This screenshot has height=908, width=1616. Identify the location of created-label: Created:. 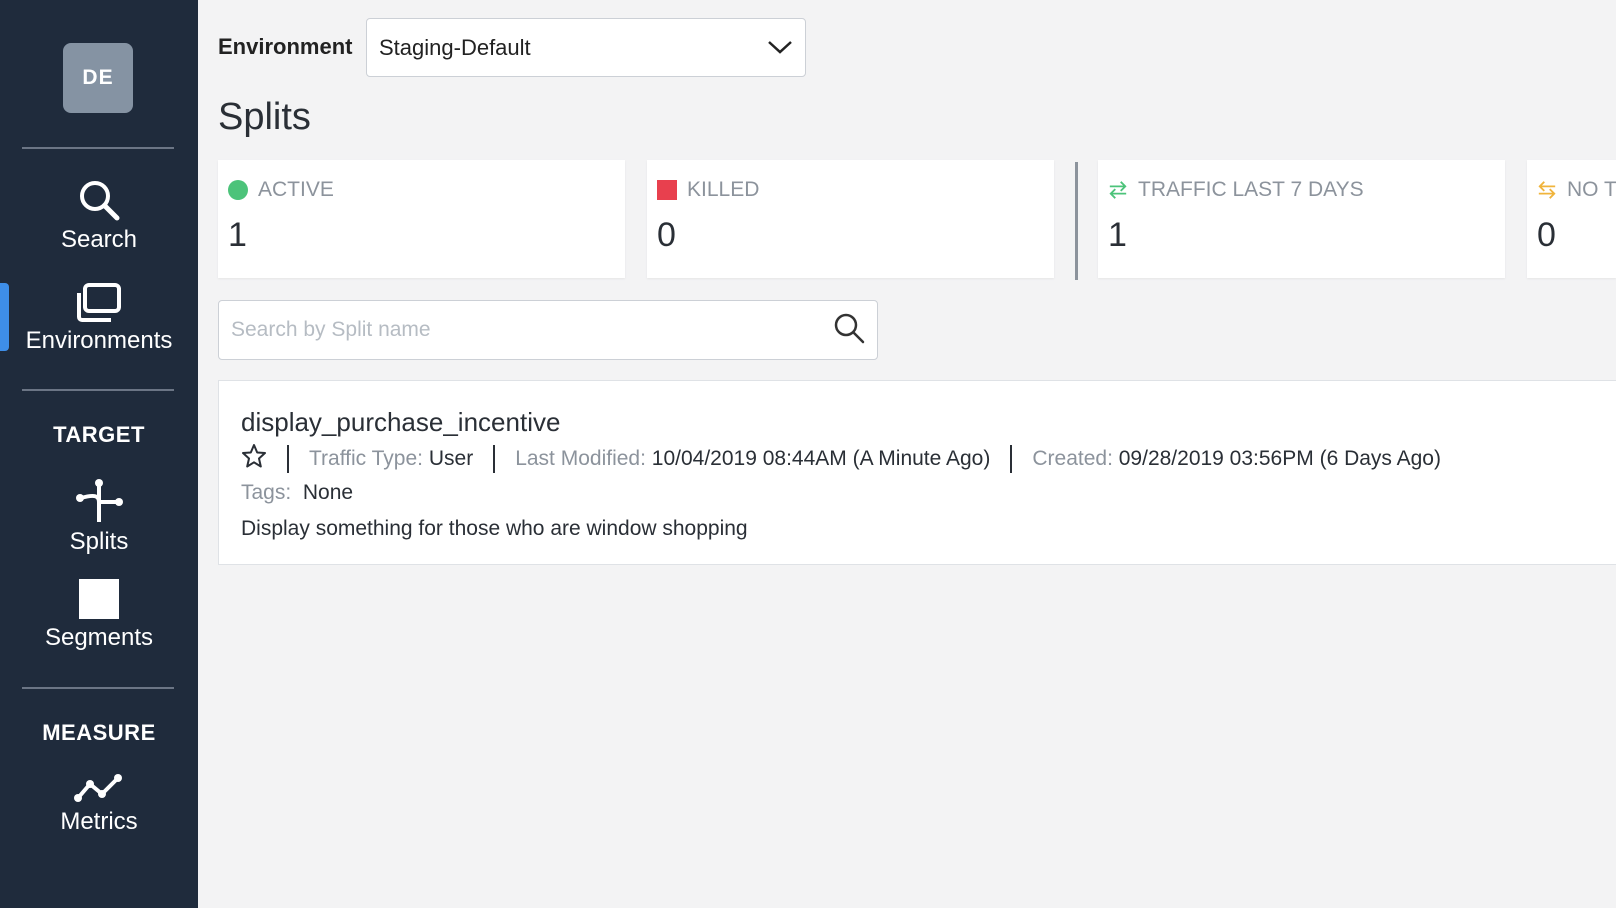
(1072, 458).